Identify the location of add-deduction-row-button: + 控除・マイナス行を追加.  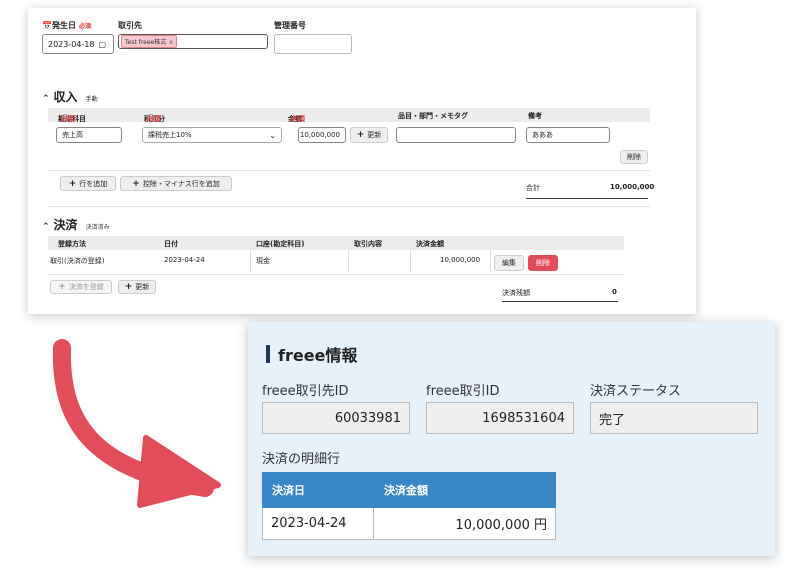
(176, 183).